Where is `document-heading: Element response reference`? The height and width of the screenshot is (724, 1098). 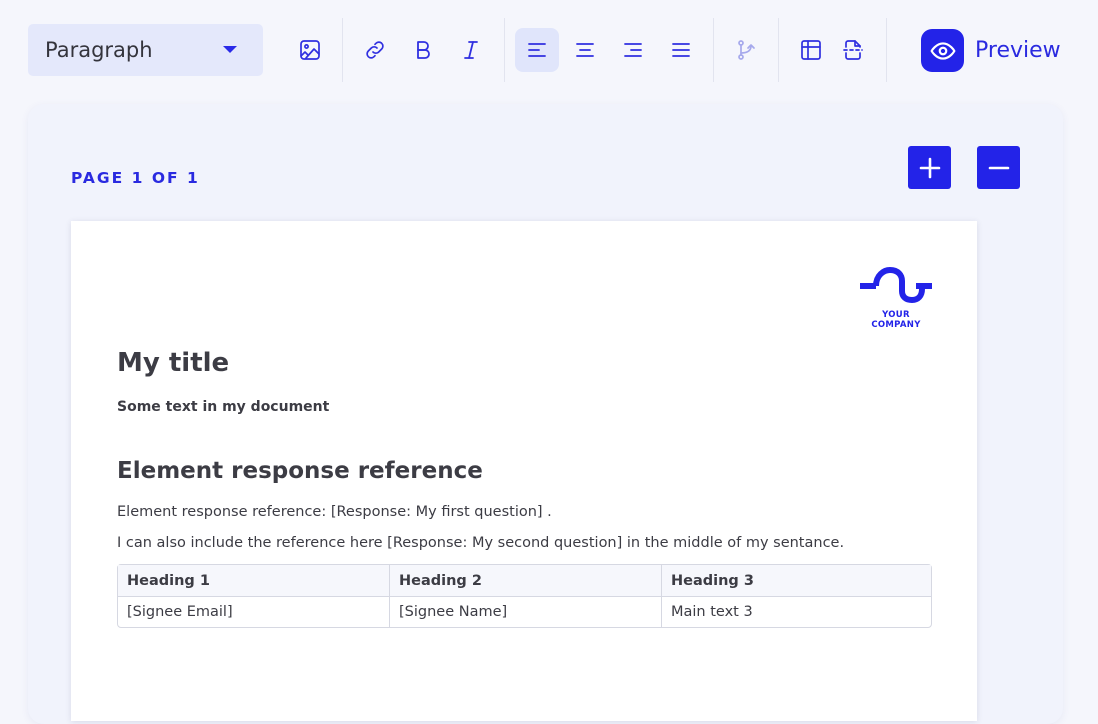 document-heading: Element response reference is located at coordinates (300, 471).